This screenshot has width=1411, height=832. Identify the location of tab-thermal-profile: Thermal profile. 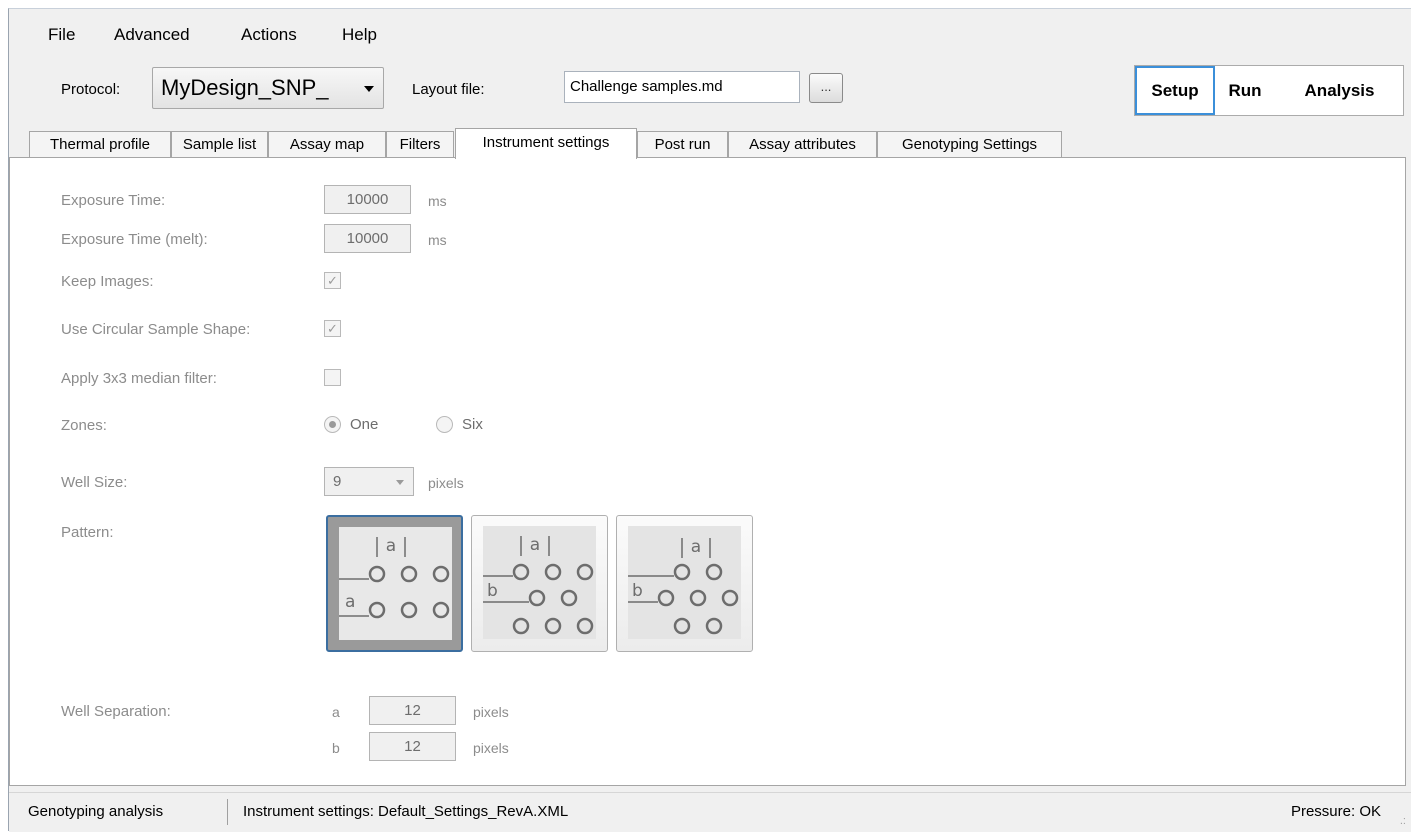
(100, 144).